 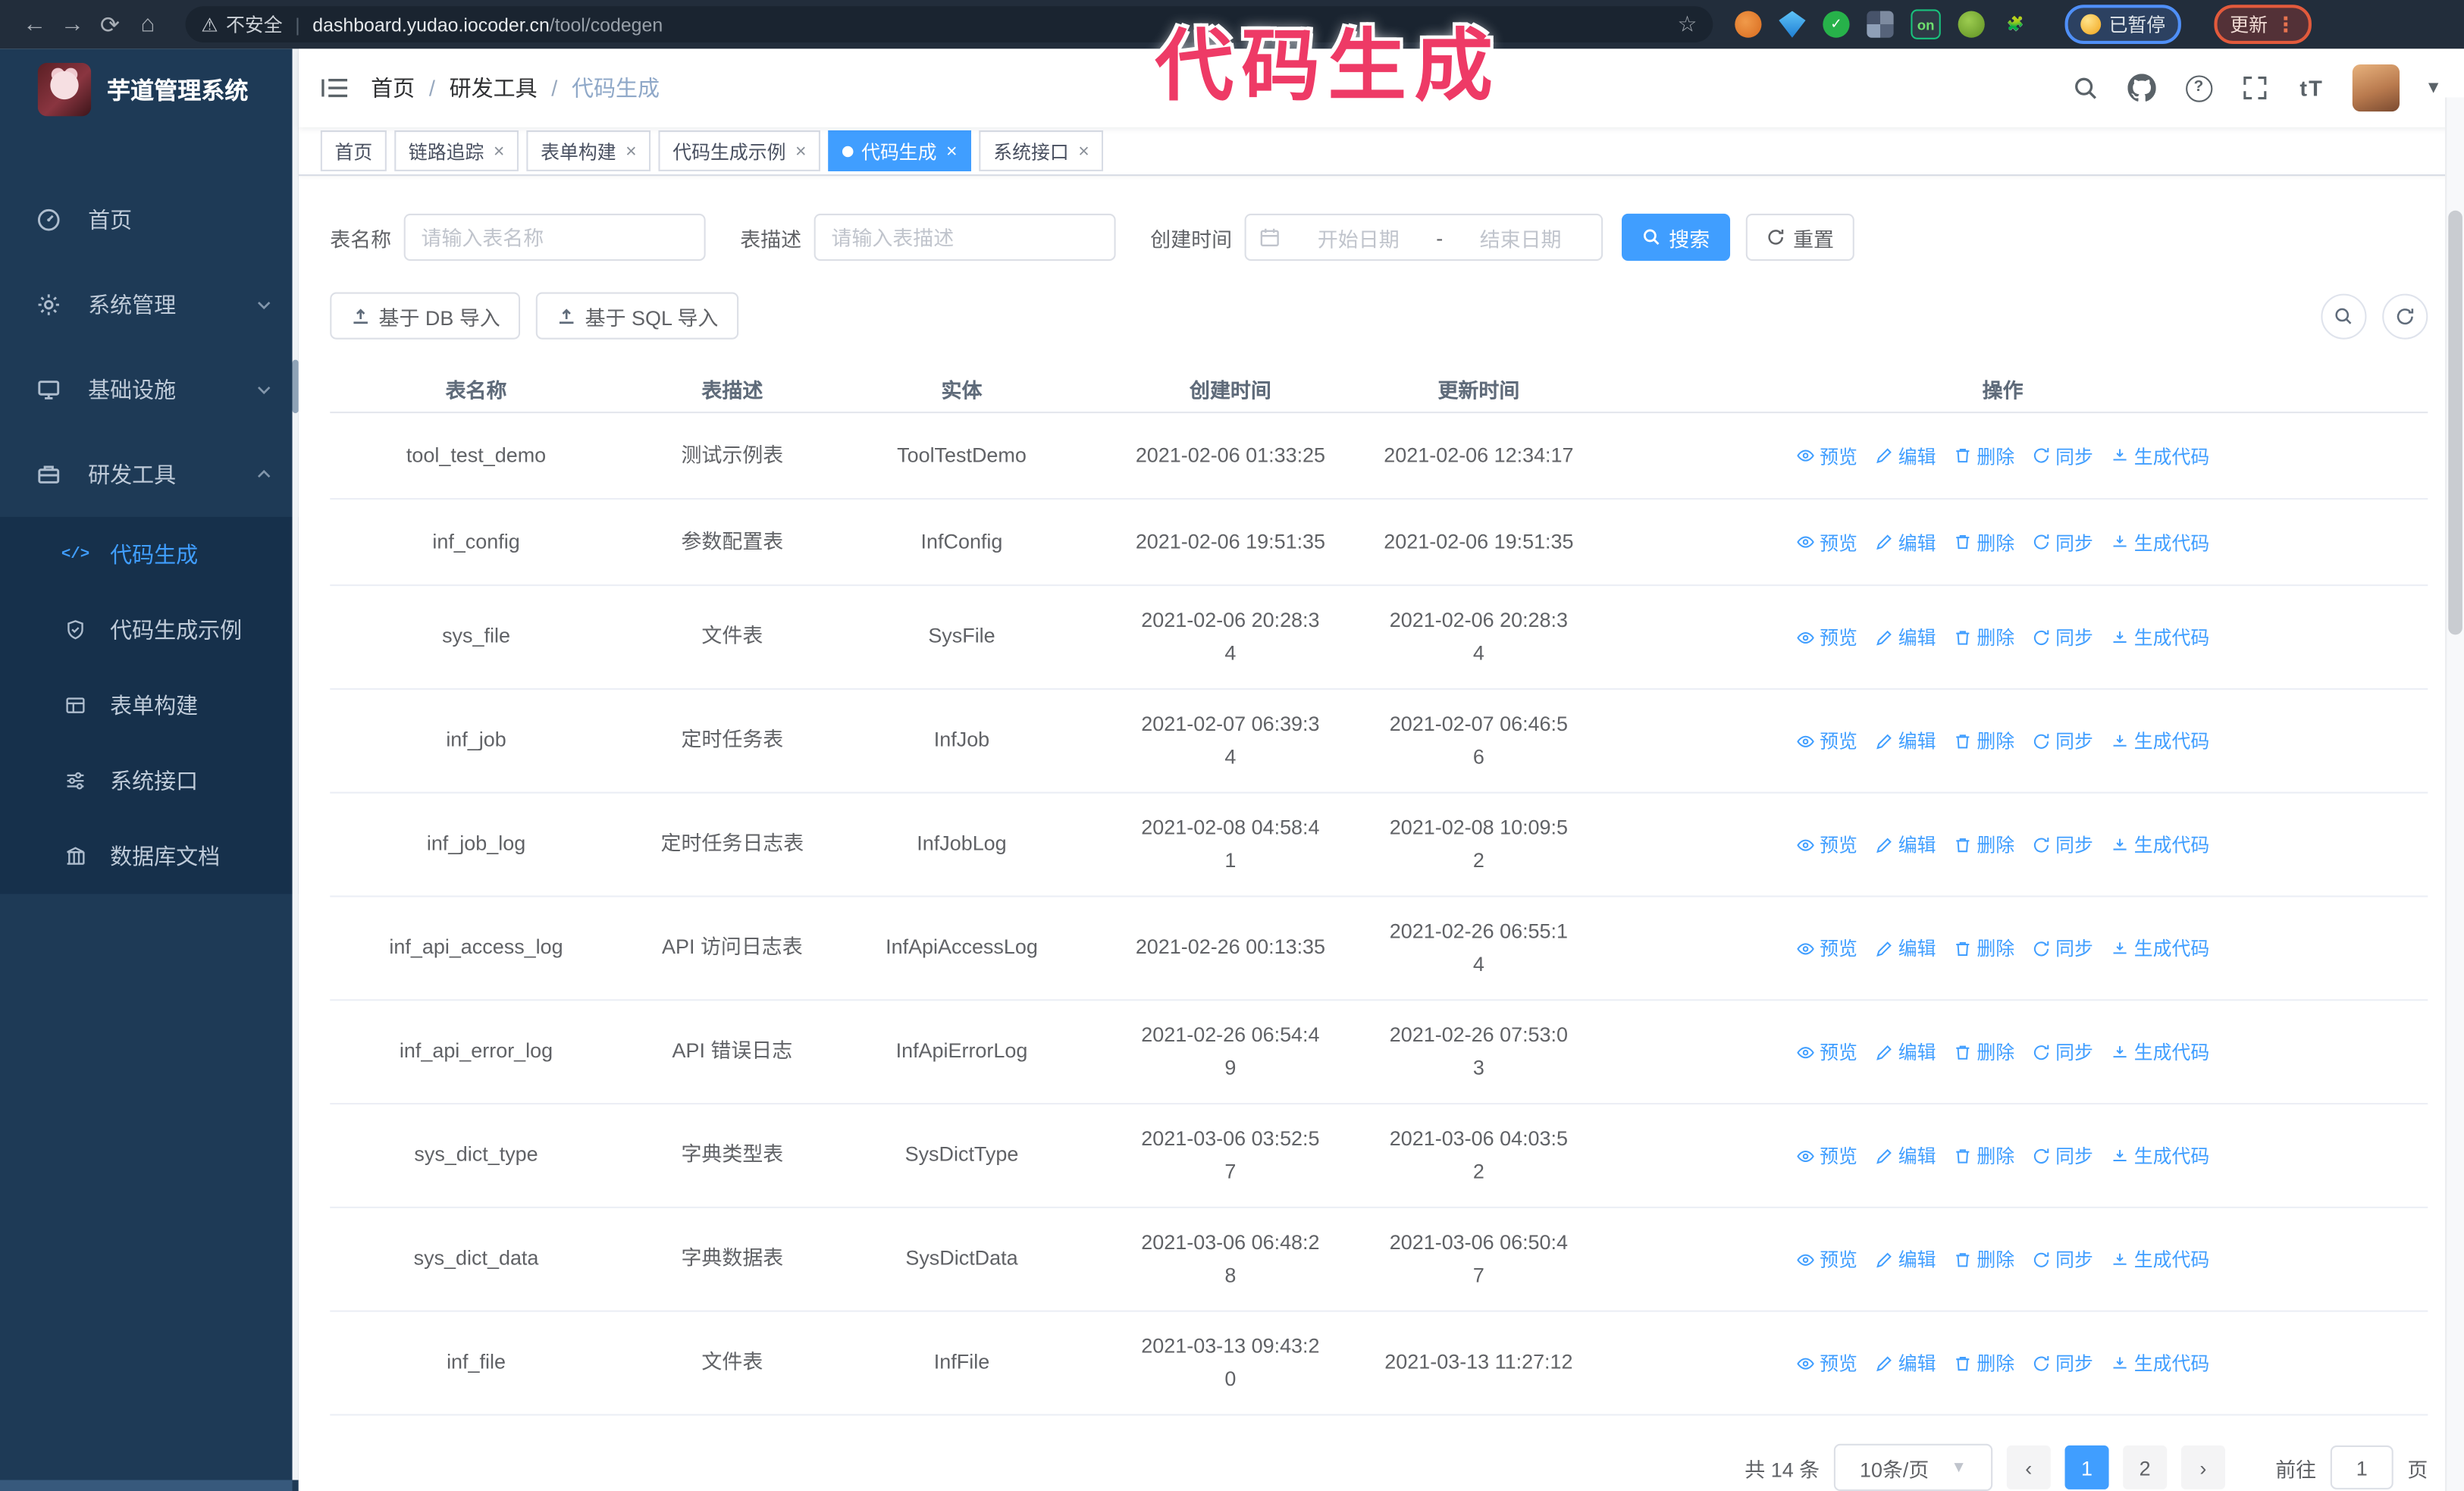 I want to click on date-range-picker: 开始日期 - 结束日期, so click(x=1424, y=237).